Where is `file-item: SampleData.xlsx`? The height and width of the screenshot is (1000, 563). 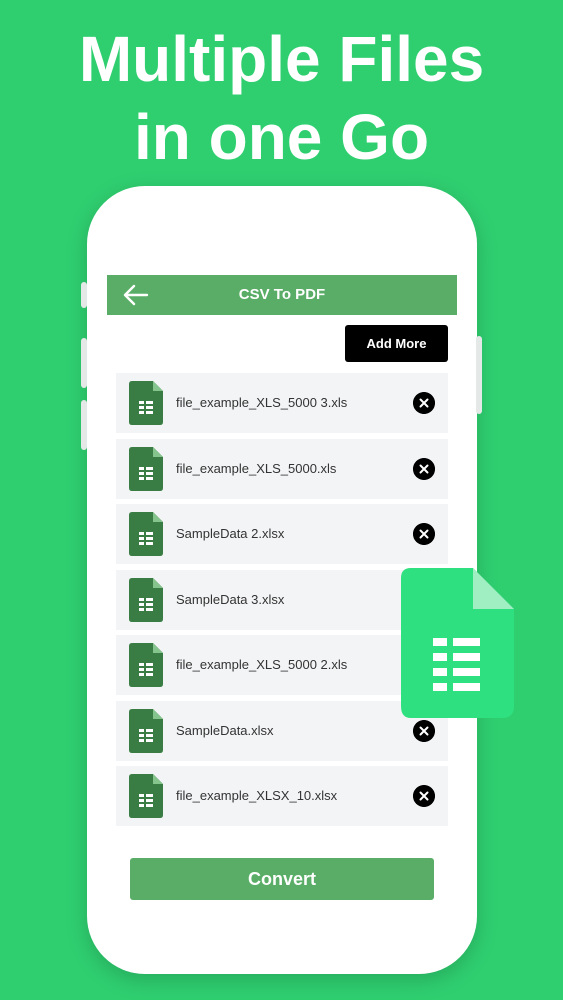 file-item: SampleData.xlsx is located at coordinates (282, 730).